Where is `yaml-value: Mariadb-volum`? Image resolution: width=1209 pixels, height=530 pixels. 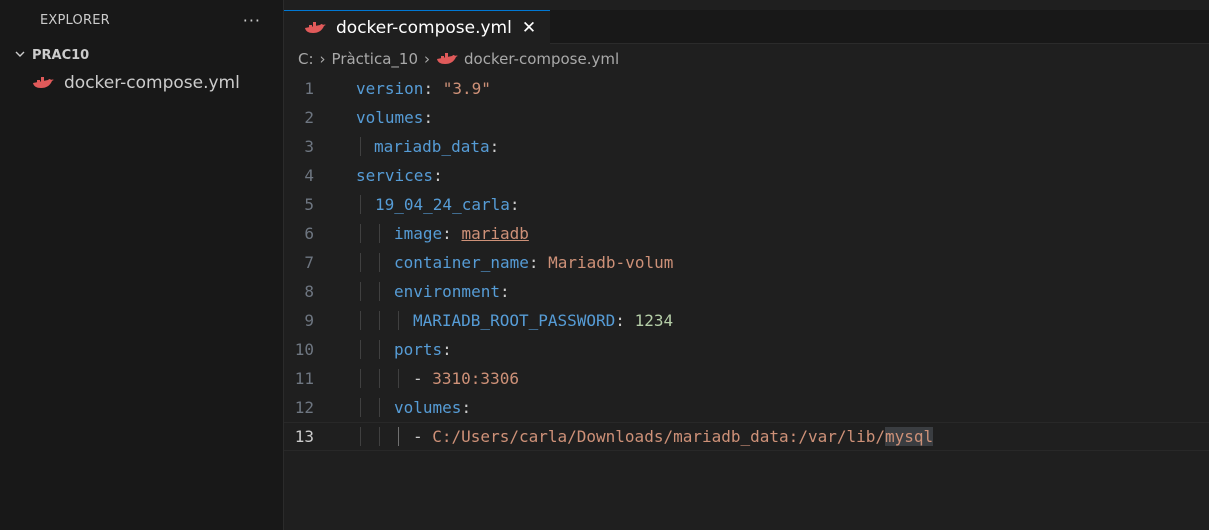
yaml-value: Mariadb-volum is located at coordinates (611, 262).